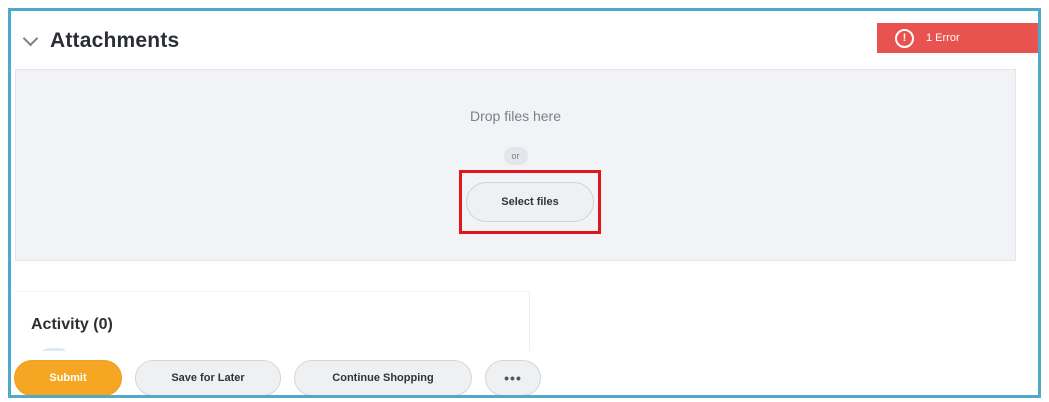 Image resolution: width=1049 pixels, height=402 pixels. I want to click on chevron-down-icon, so click(30, 38).